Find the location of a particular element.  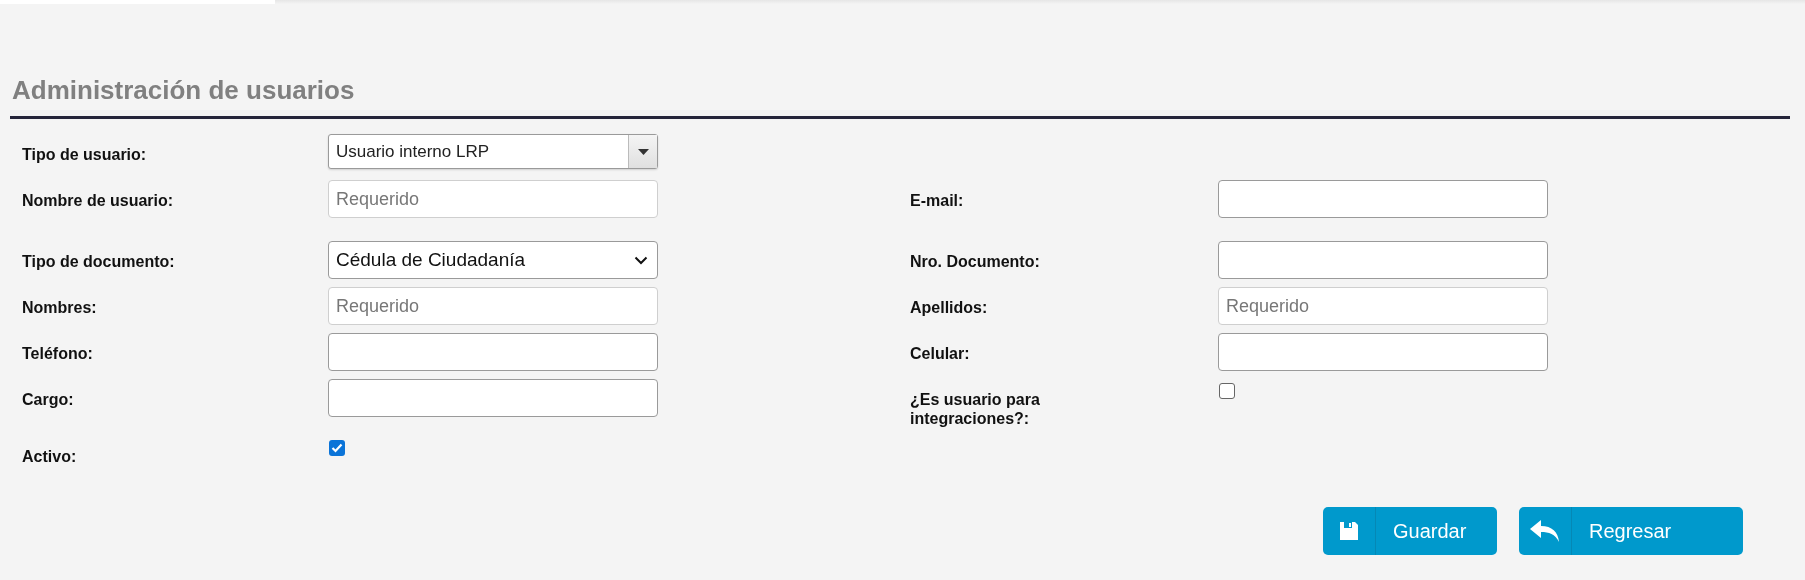

field-label: Celular: is located at coordinates (940, 354).